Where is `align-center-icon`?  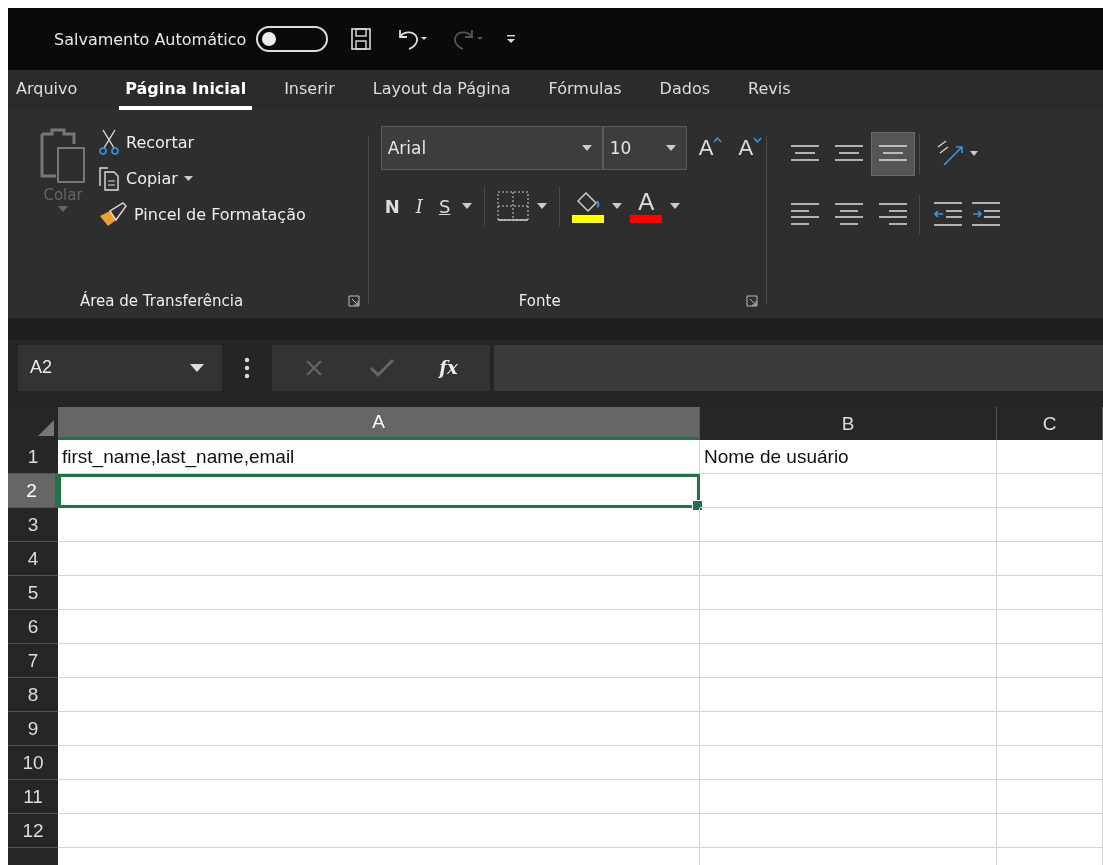 align-center-icon is located at coordinates (849, 214).